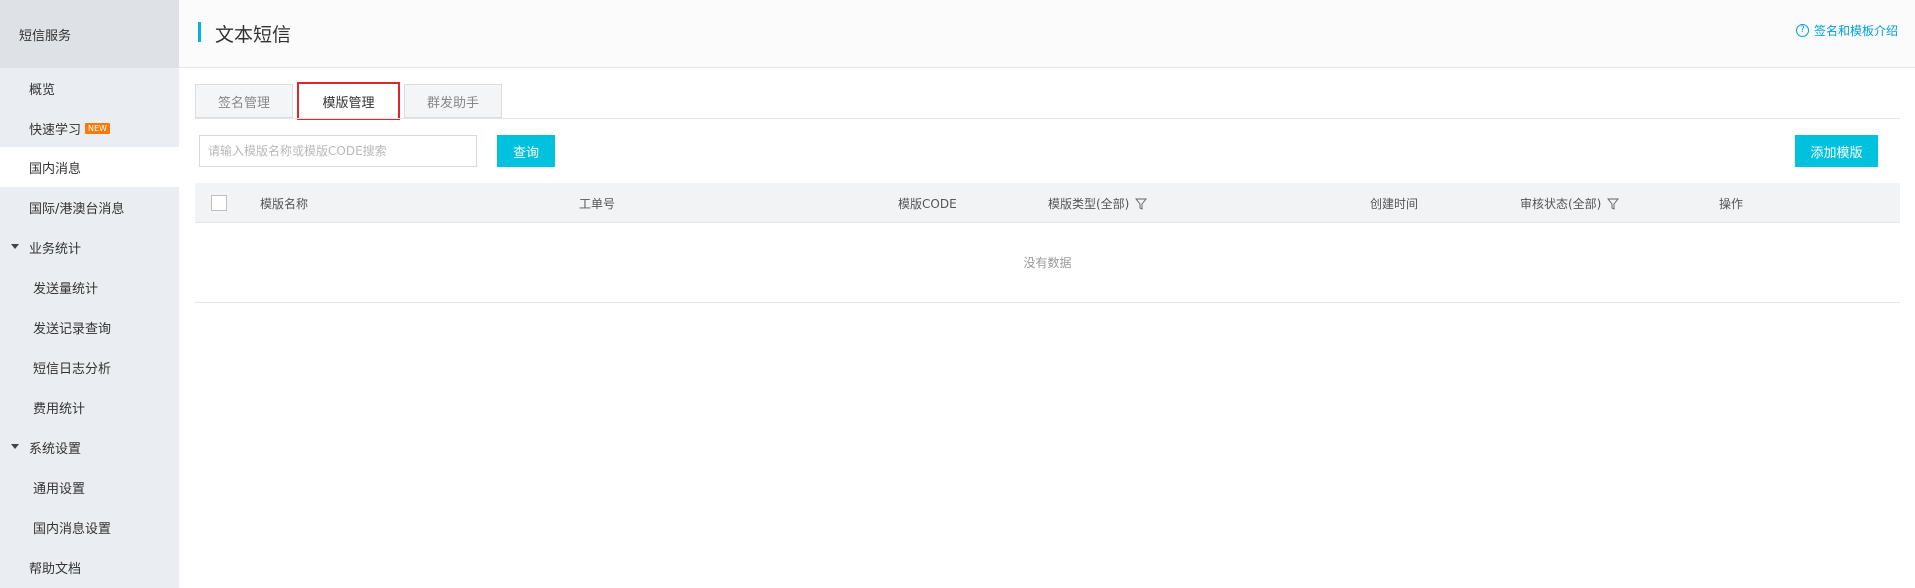 This screenshot has height=588, width=1915. I want to click on sidebar-item-international-message: 国际/港澳台消息, so click(89, 207).